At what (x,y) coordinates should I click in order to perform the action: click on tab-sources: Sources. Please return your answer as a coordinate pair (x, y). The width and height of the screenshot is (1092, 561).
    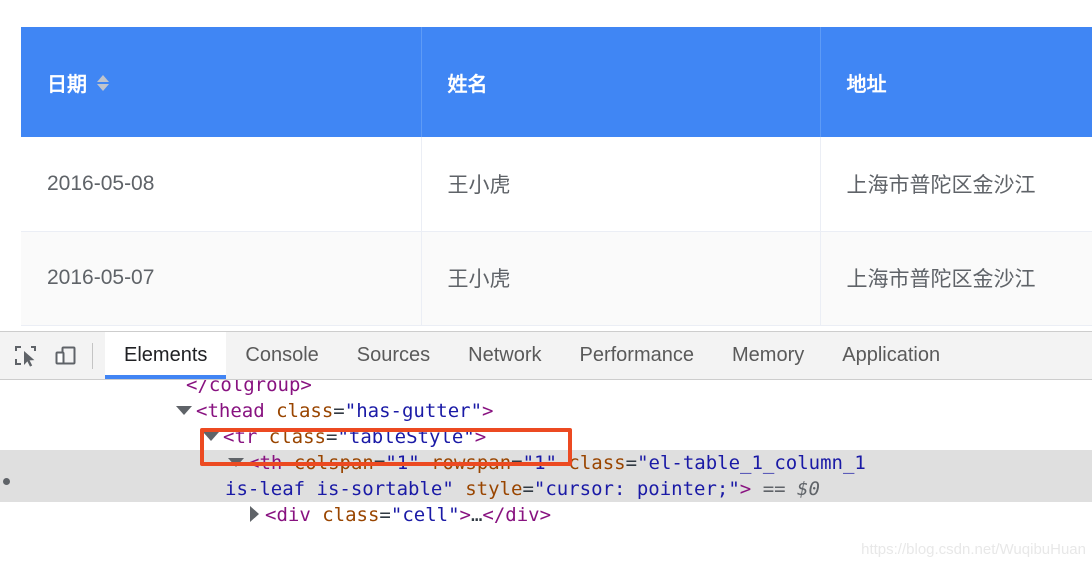
    Looking at the image, I should click on (393, 355).